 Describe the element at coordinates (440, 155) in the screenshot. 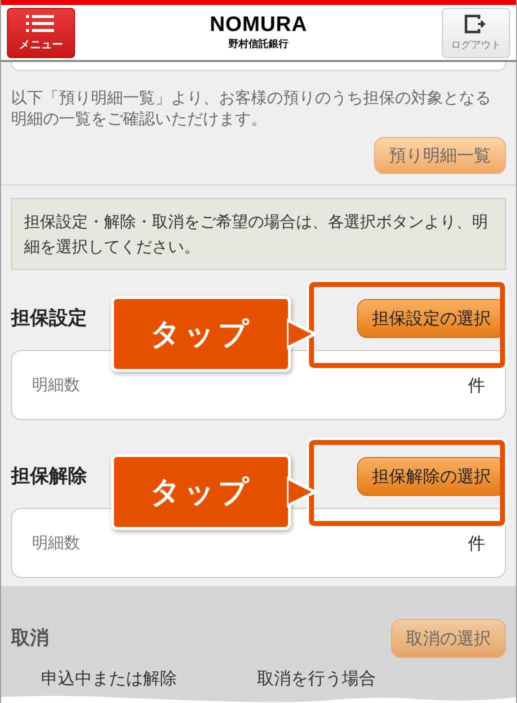

I see `holdings-list-button: 預り明細一覧` at that location.